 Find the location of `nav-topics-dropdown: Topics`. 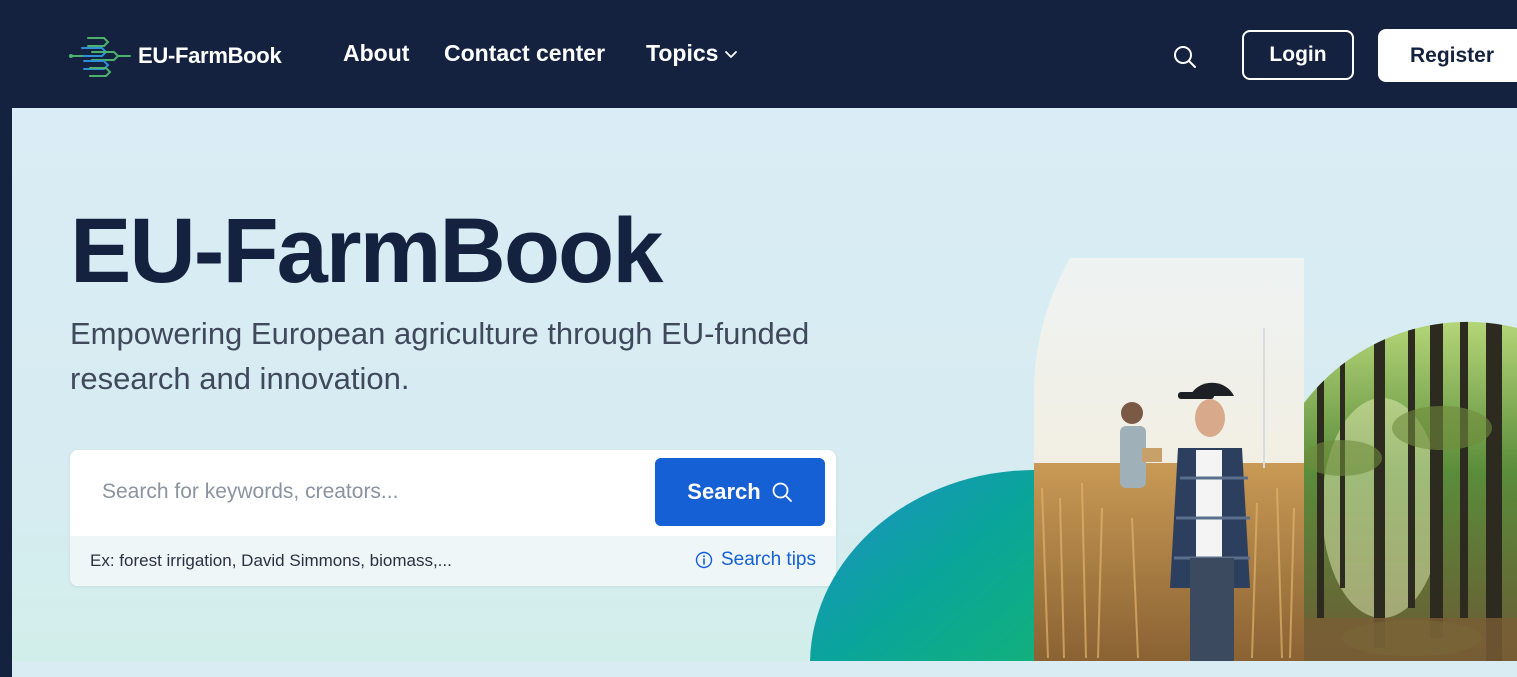

nav-topics-dropdown: Topics is located at coordinates (692, 53).